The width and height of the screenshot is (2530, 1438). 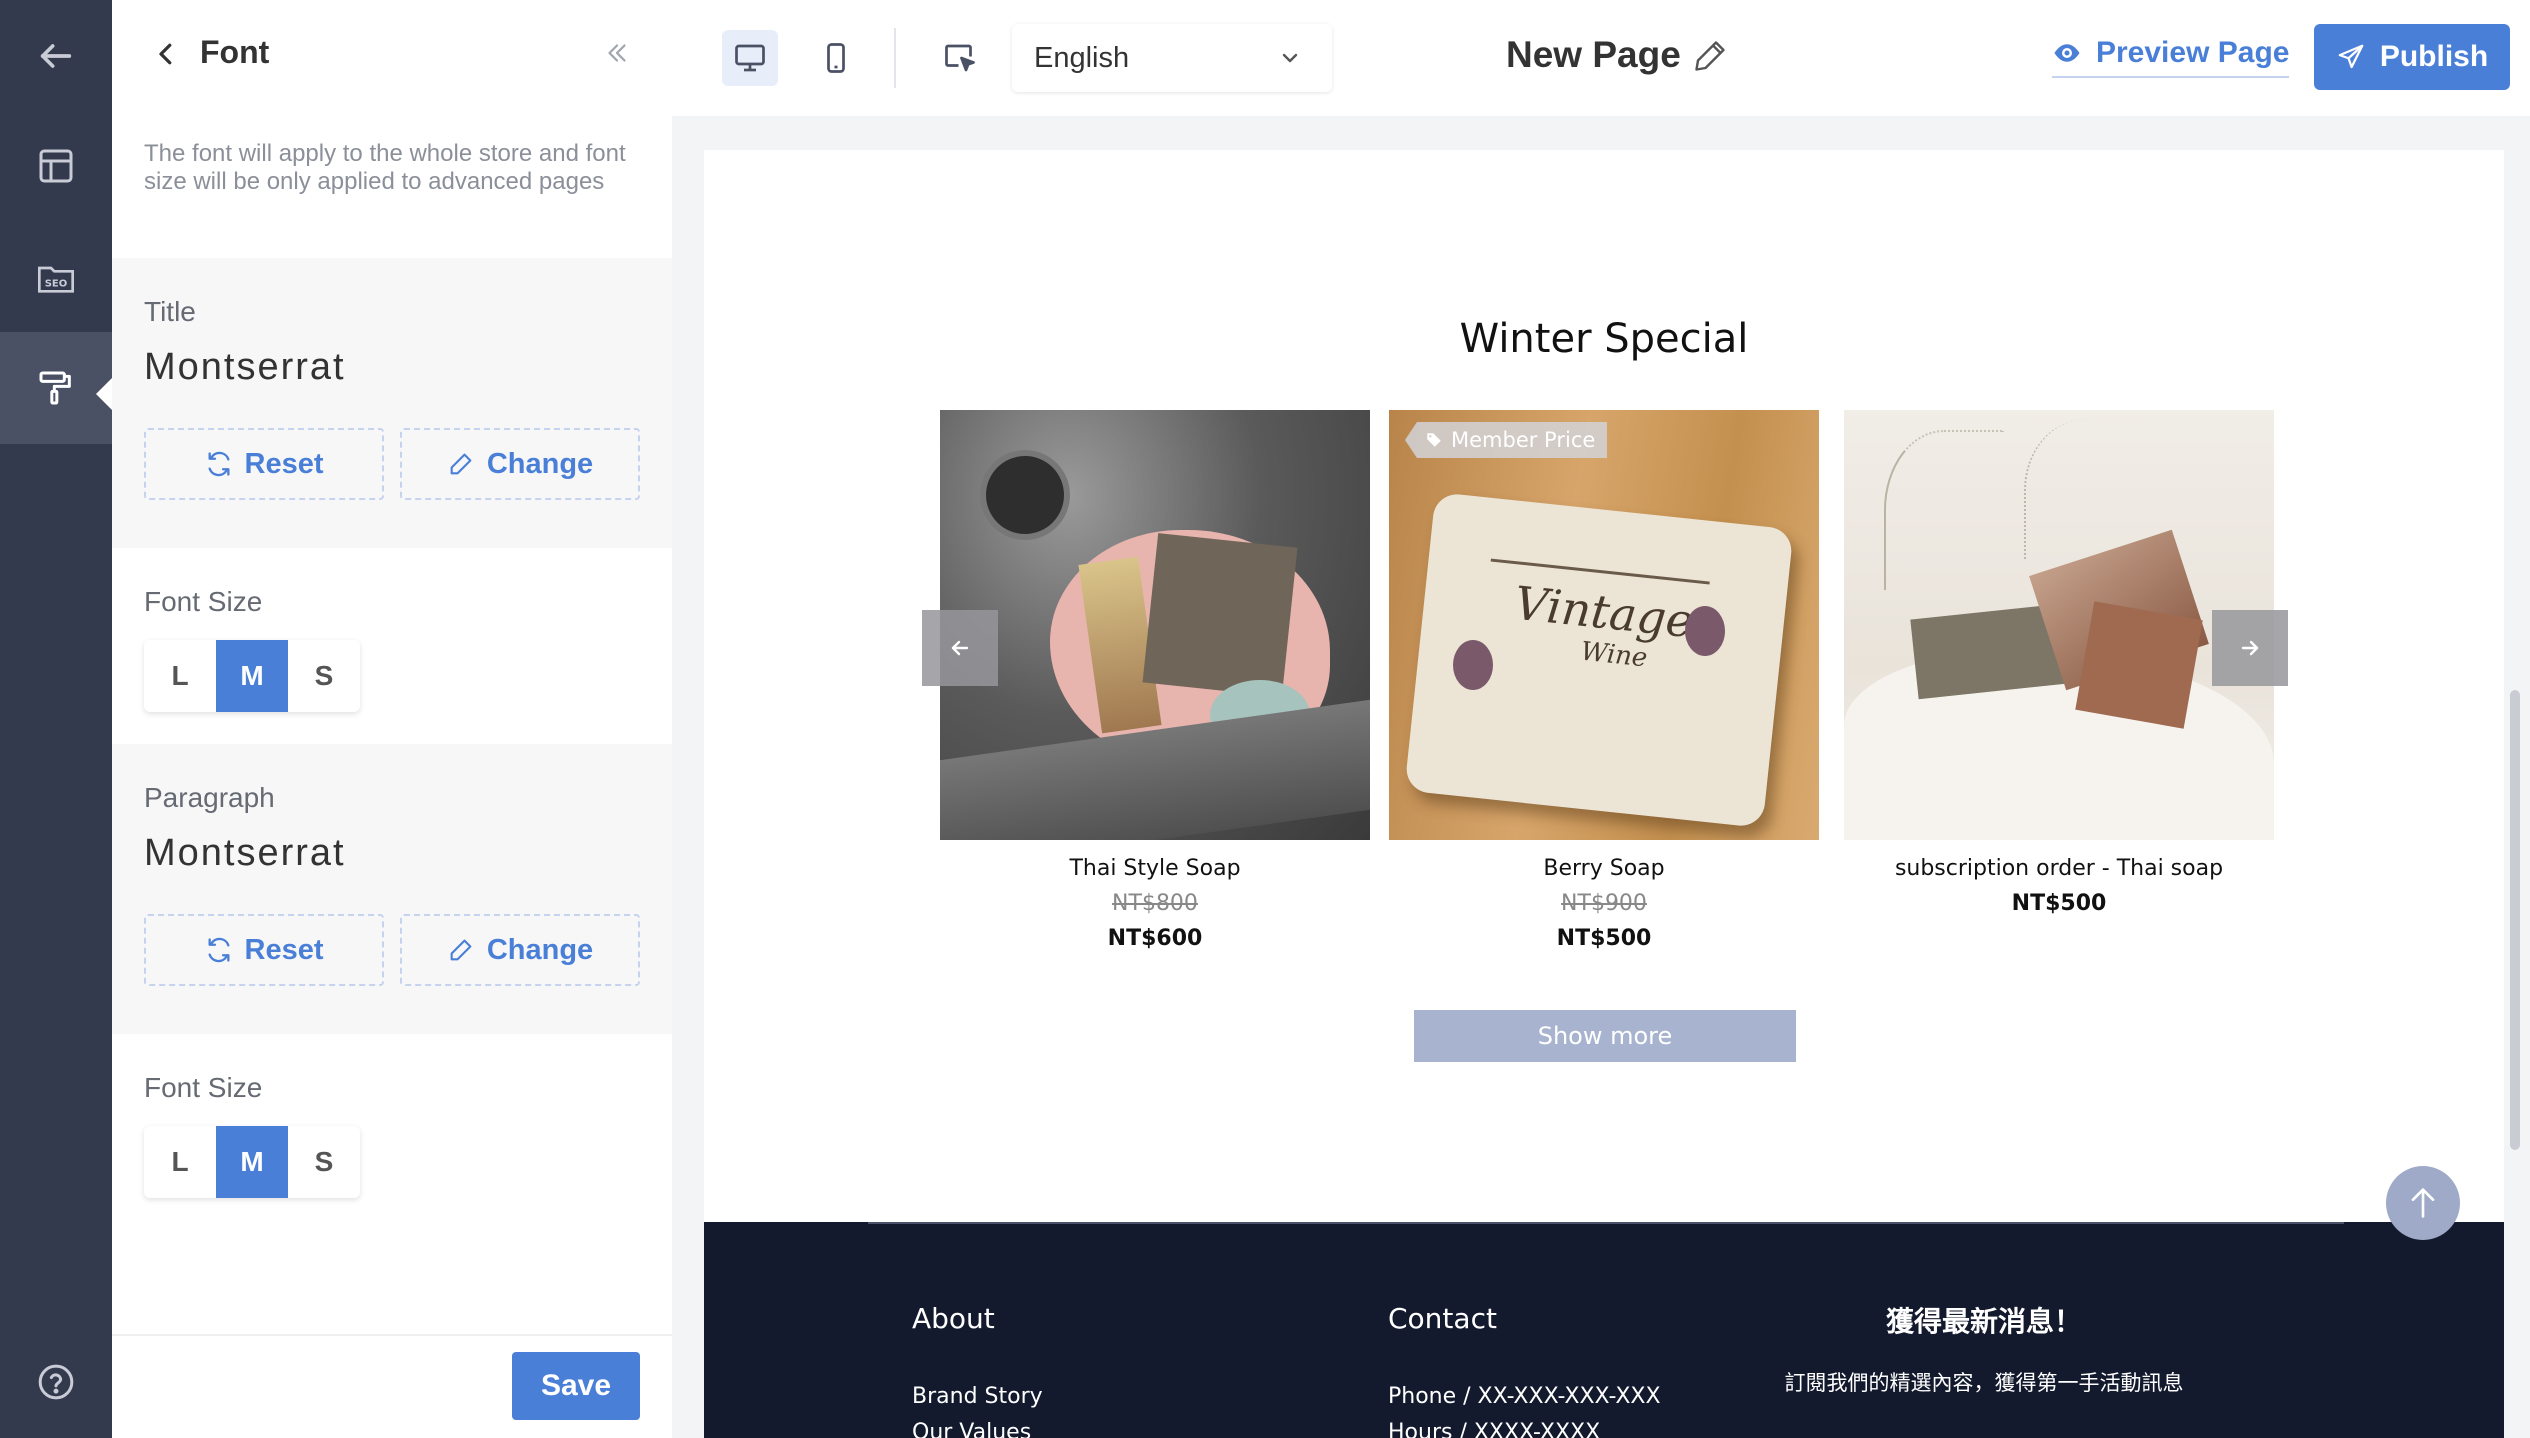 I want to click on section-heading: Winter Special, so click(x=1604, y=339).